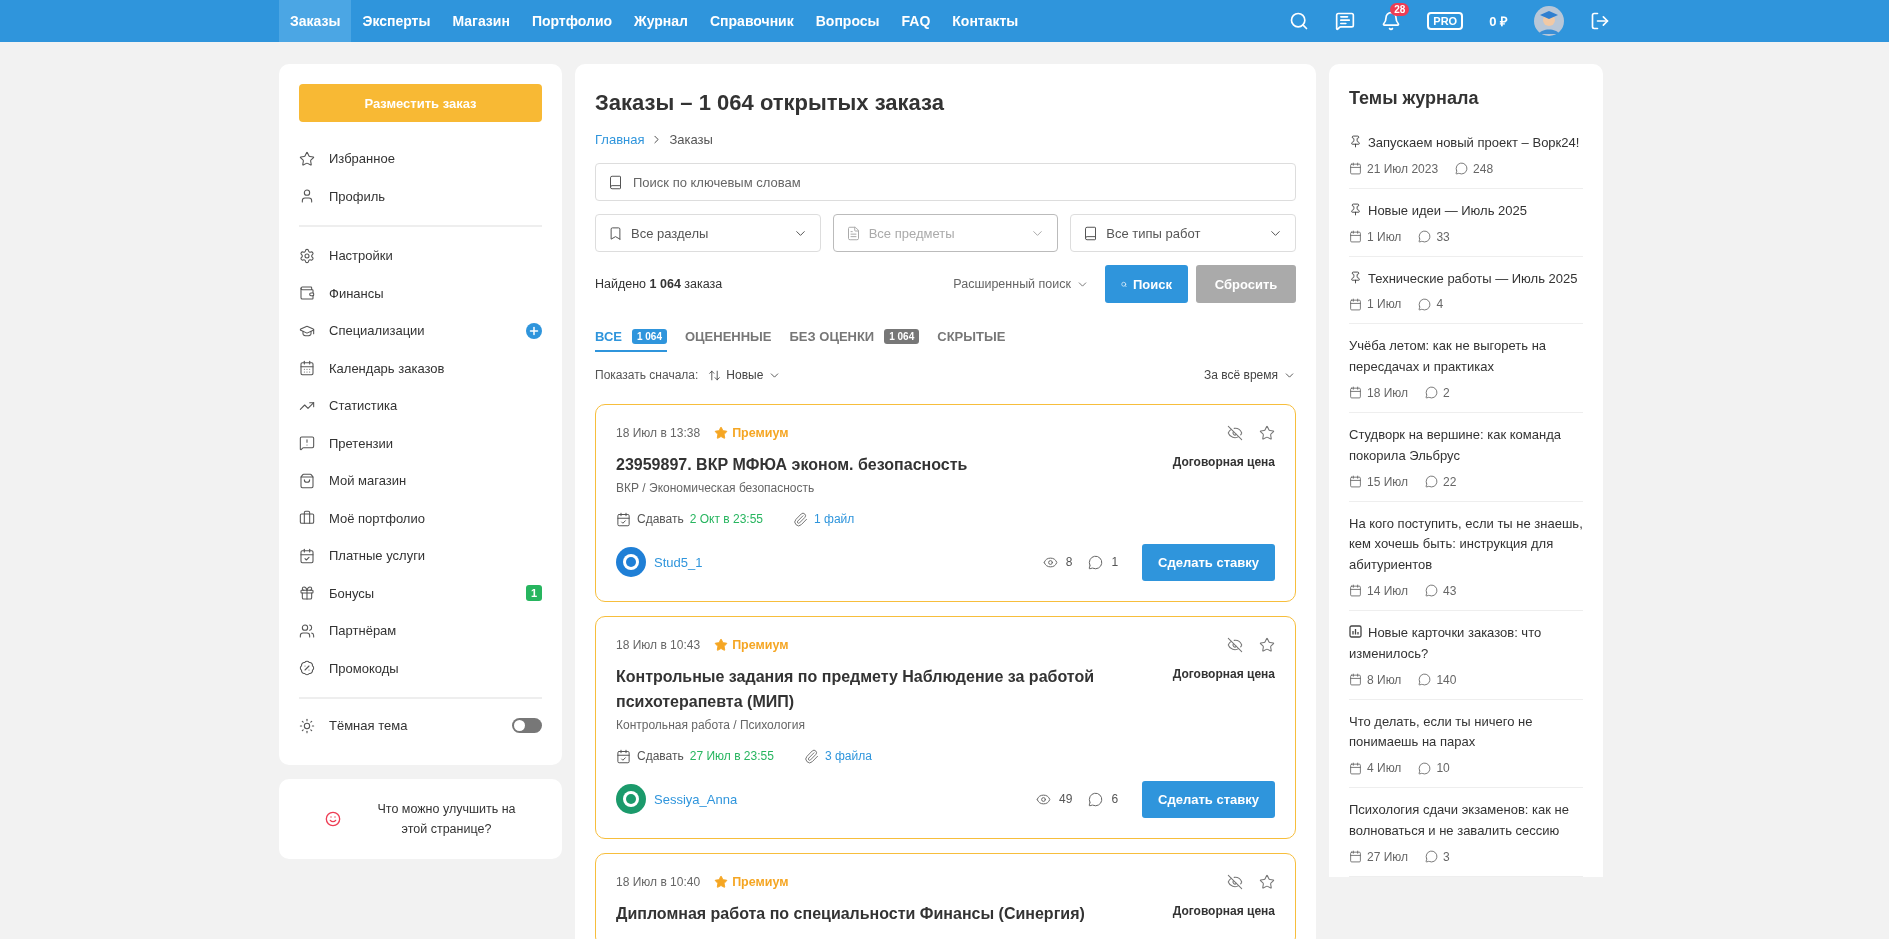 The width and height of the screenshot is (1889, 939). I want to click on users-icon, so click(307, 630).